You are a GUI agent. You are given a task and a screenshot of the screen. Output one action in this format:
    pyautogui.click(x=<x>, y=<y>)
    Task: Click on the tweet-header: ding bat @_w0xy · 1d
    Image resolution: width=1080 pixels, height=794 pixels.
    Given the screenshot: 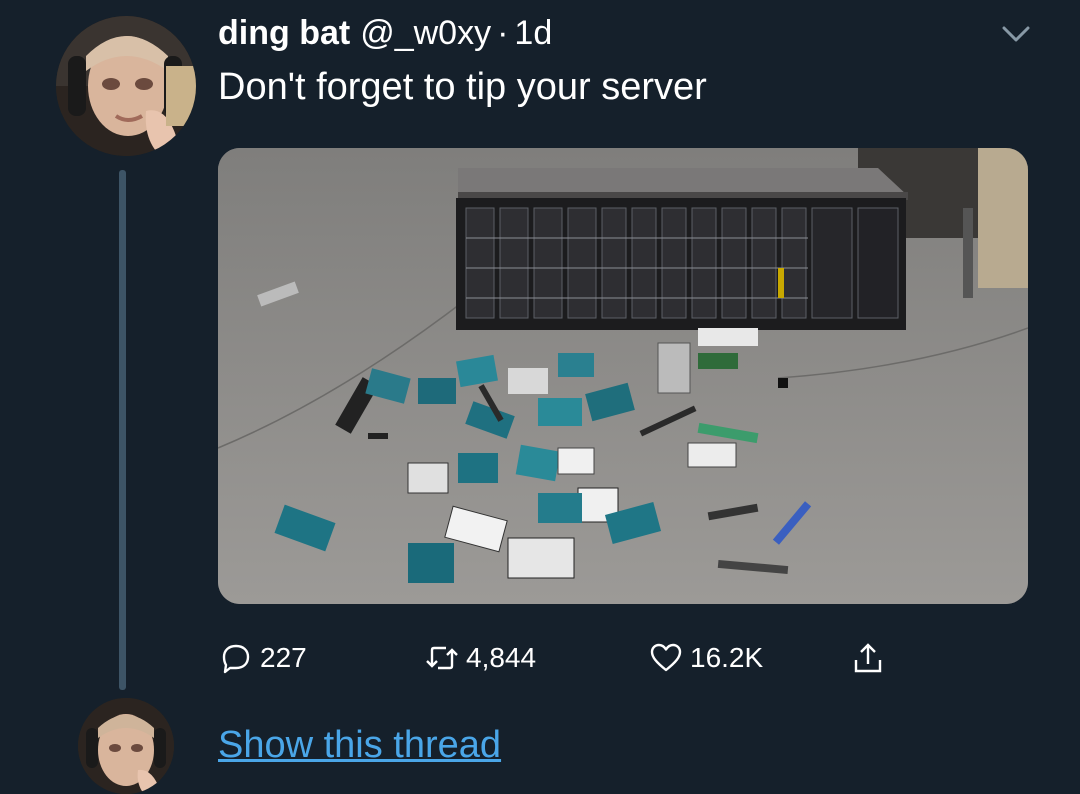 What is the action you would take?
    pyautogui.click(x=385, y=36)
    